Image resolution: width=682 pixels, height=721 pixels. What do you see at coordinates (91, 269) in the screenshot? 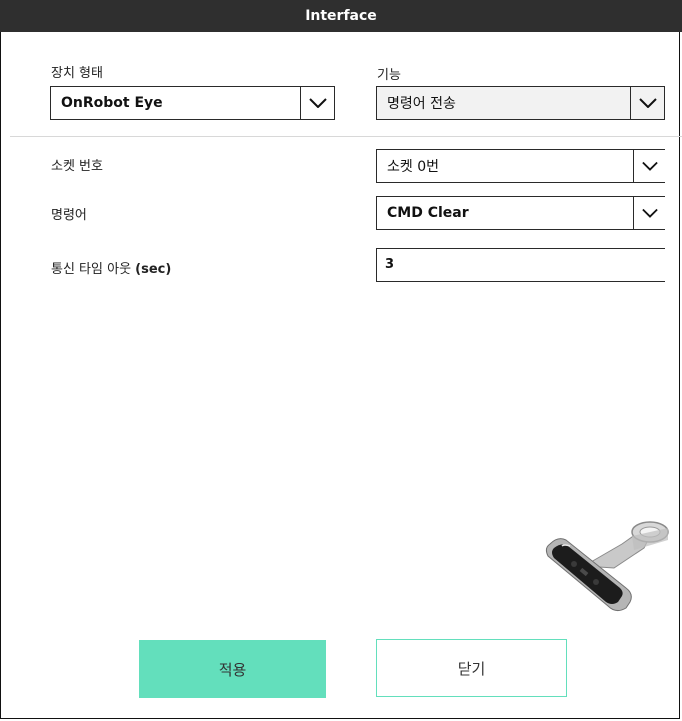
I see `timeout-label-text: 통신 타임 아웃` at bounding box center [91, 269].